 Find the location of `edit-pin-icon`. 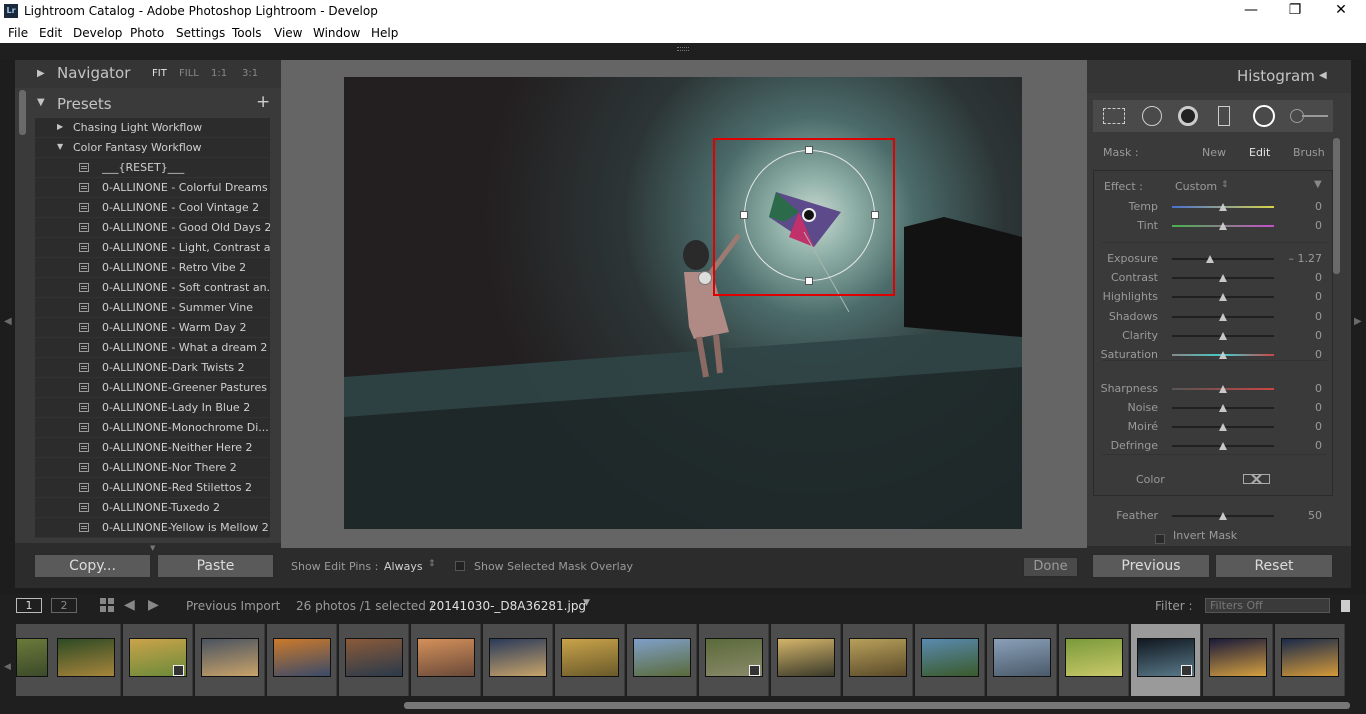

edit-pin-icon is located at coordinates (705, 278).